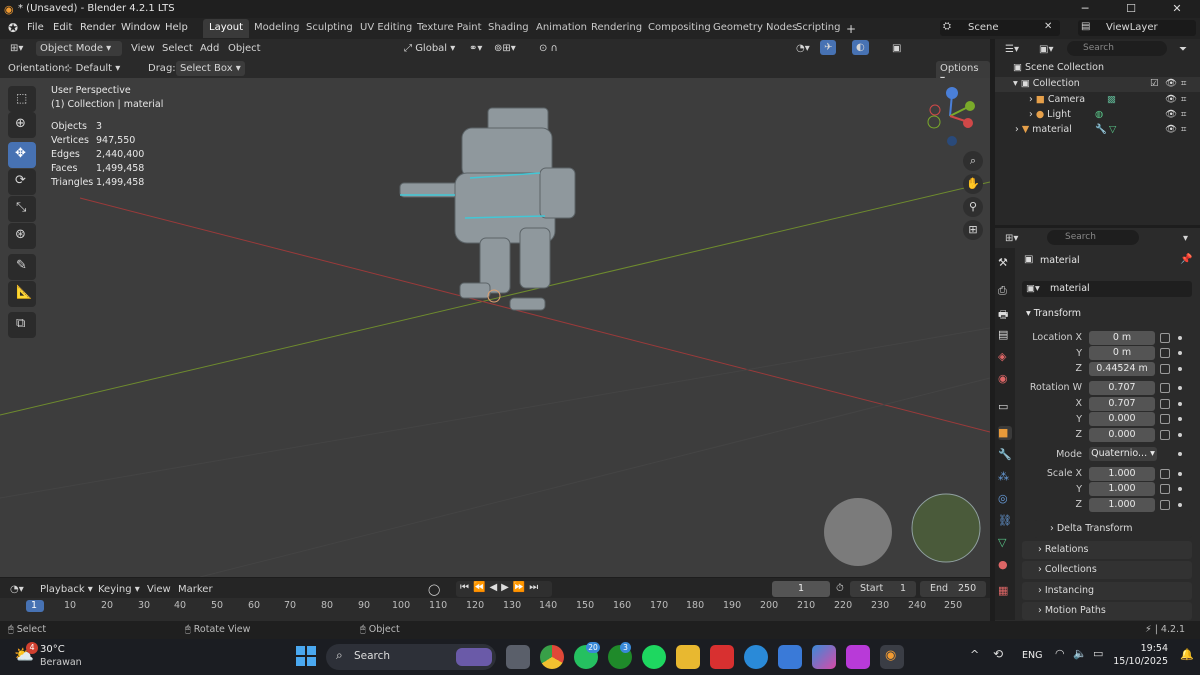  I want to click on tab-sculpting: Sculpting, so click(329, 28).